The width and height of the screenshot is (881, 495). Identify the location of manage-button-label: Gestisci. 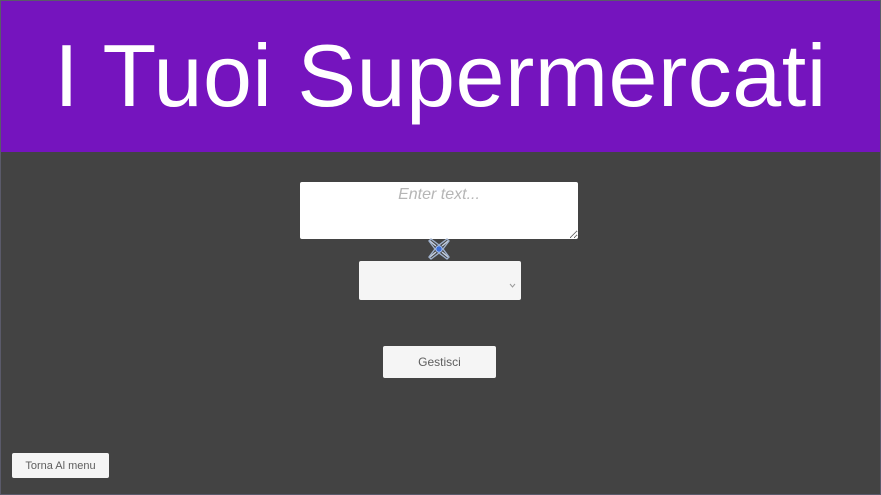
(439, 362).